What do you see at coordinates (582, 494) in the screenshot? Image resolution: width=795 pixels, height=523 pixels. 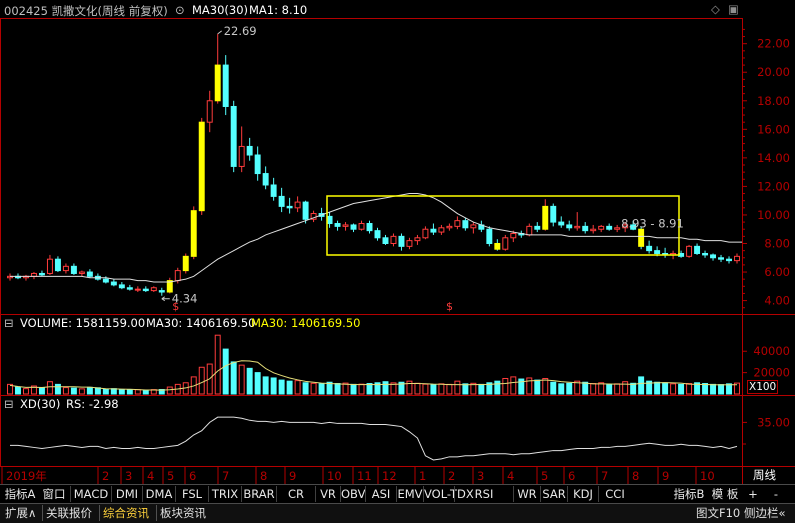 I see `indicator-button-kdj: KDJ` at bounding box center [582, 494].